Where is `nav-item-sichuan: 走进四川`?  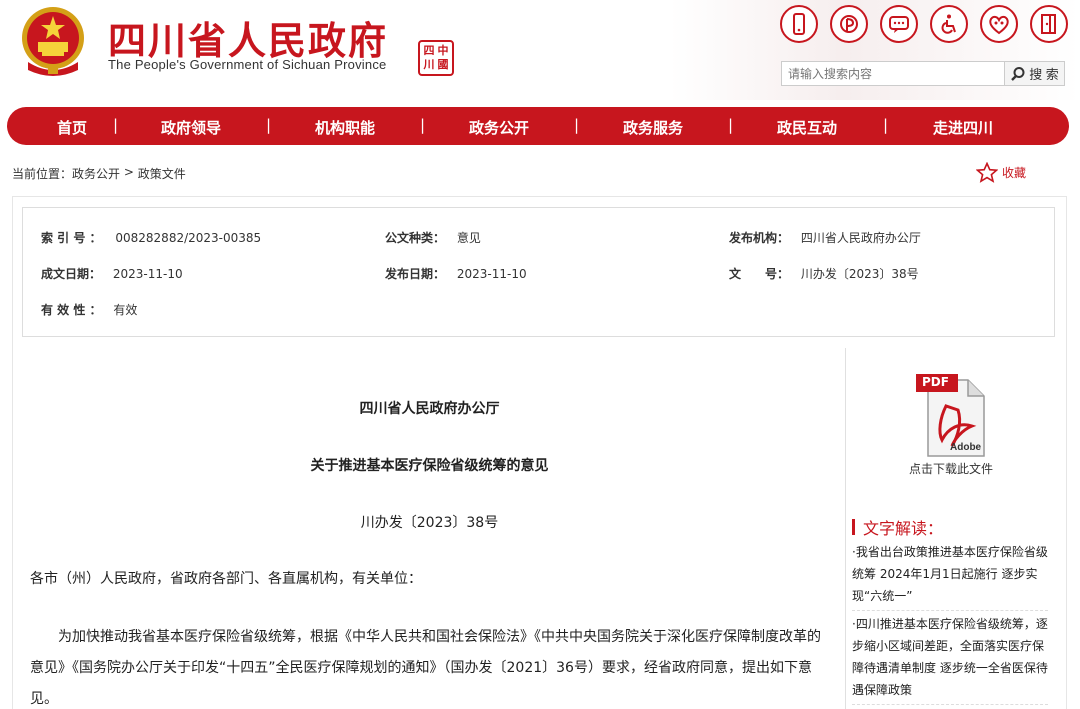
nav-item-sichuan: 走进四川 is located at coordinates (963, 127).